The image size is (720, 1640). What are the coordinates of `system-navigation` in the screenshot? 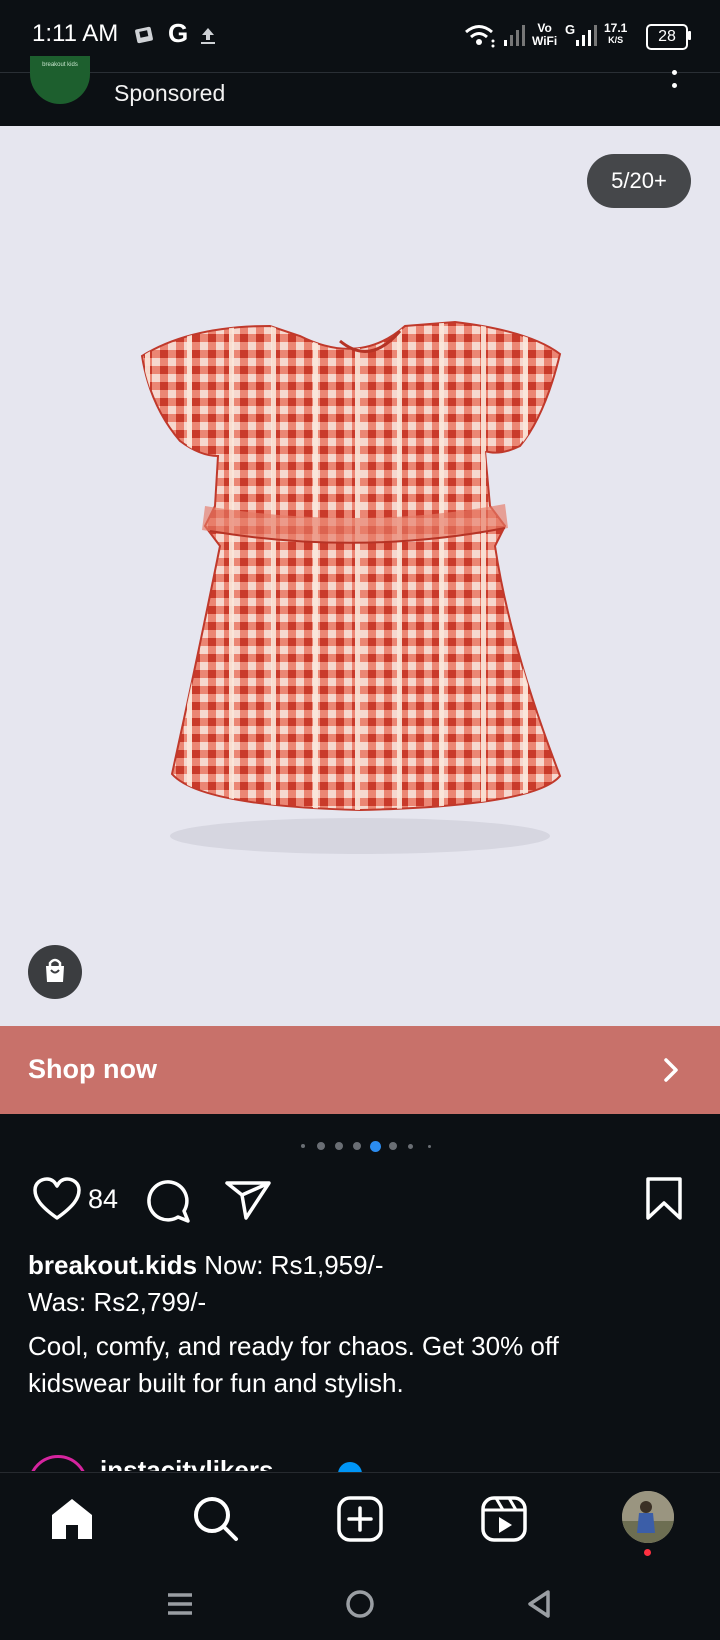 It's located at (360, 1604).